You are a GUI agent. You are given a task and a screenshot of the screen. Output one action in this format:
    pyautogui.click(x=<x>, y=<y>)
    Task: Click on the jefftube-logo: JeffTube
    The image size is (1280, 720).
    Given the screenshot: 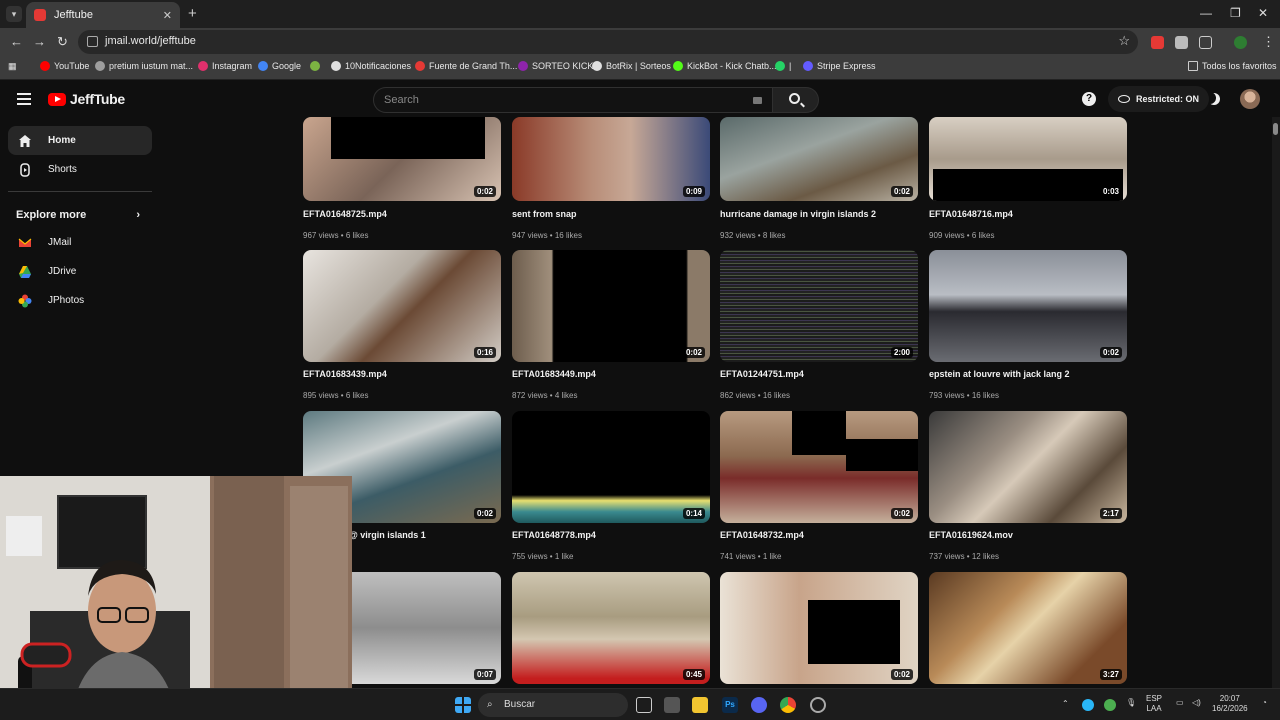 What is the action you would take?
    pyautogui.click(x=86, y=99)
    